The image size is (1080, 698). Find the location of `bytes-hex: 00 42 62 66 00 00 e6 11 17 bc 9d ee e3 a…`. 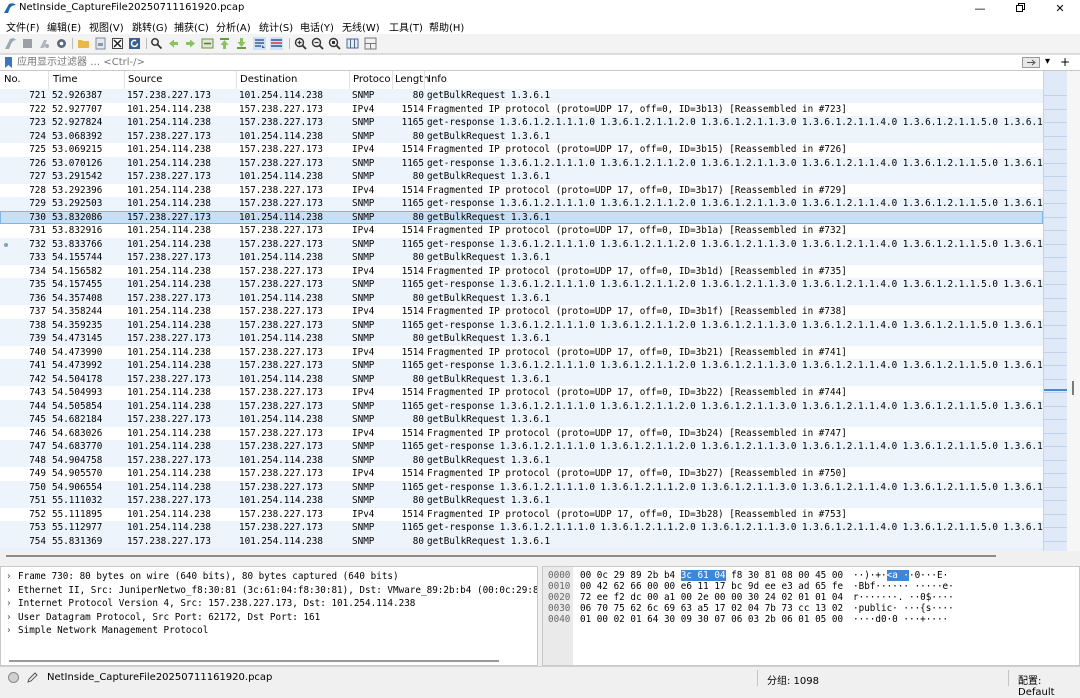

bytes-hex: 00 42 62 66 00 00 e6 11 17 bc 9d ee e3 a… is located at coordinates (711, 586).